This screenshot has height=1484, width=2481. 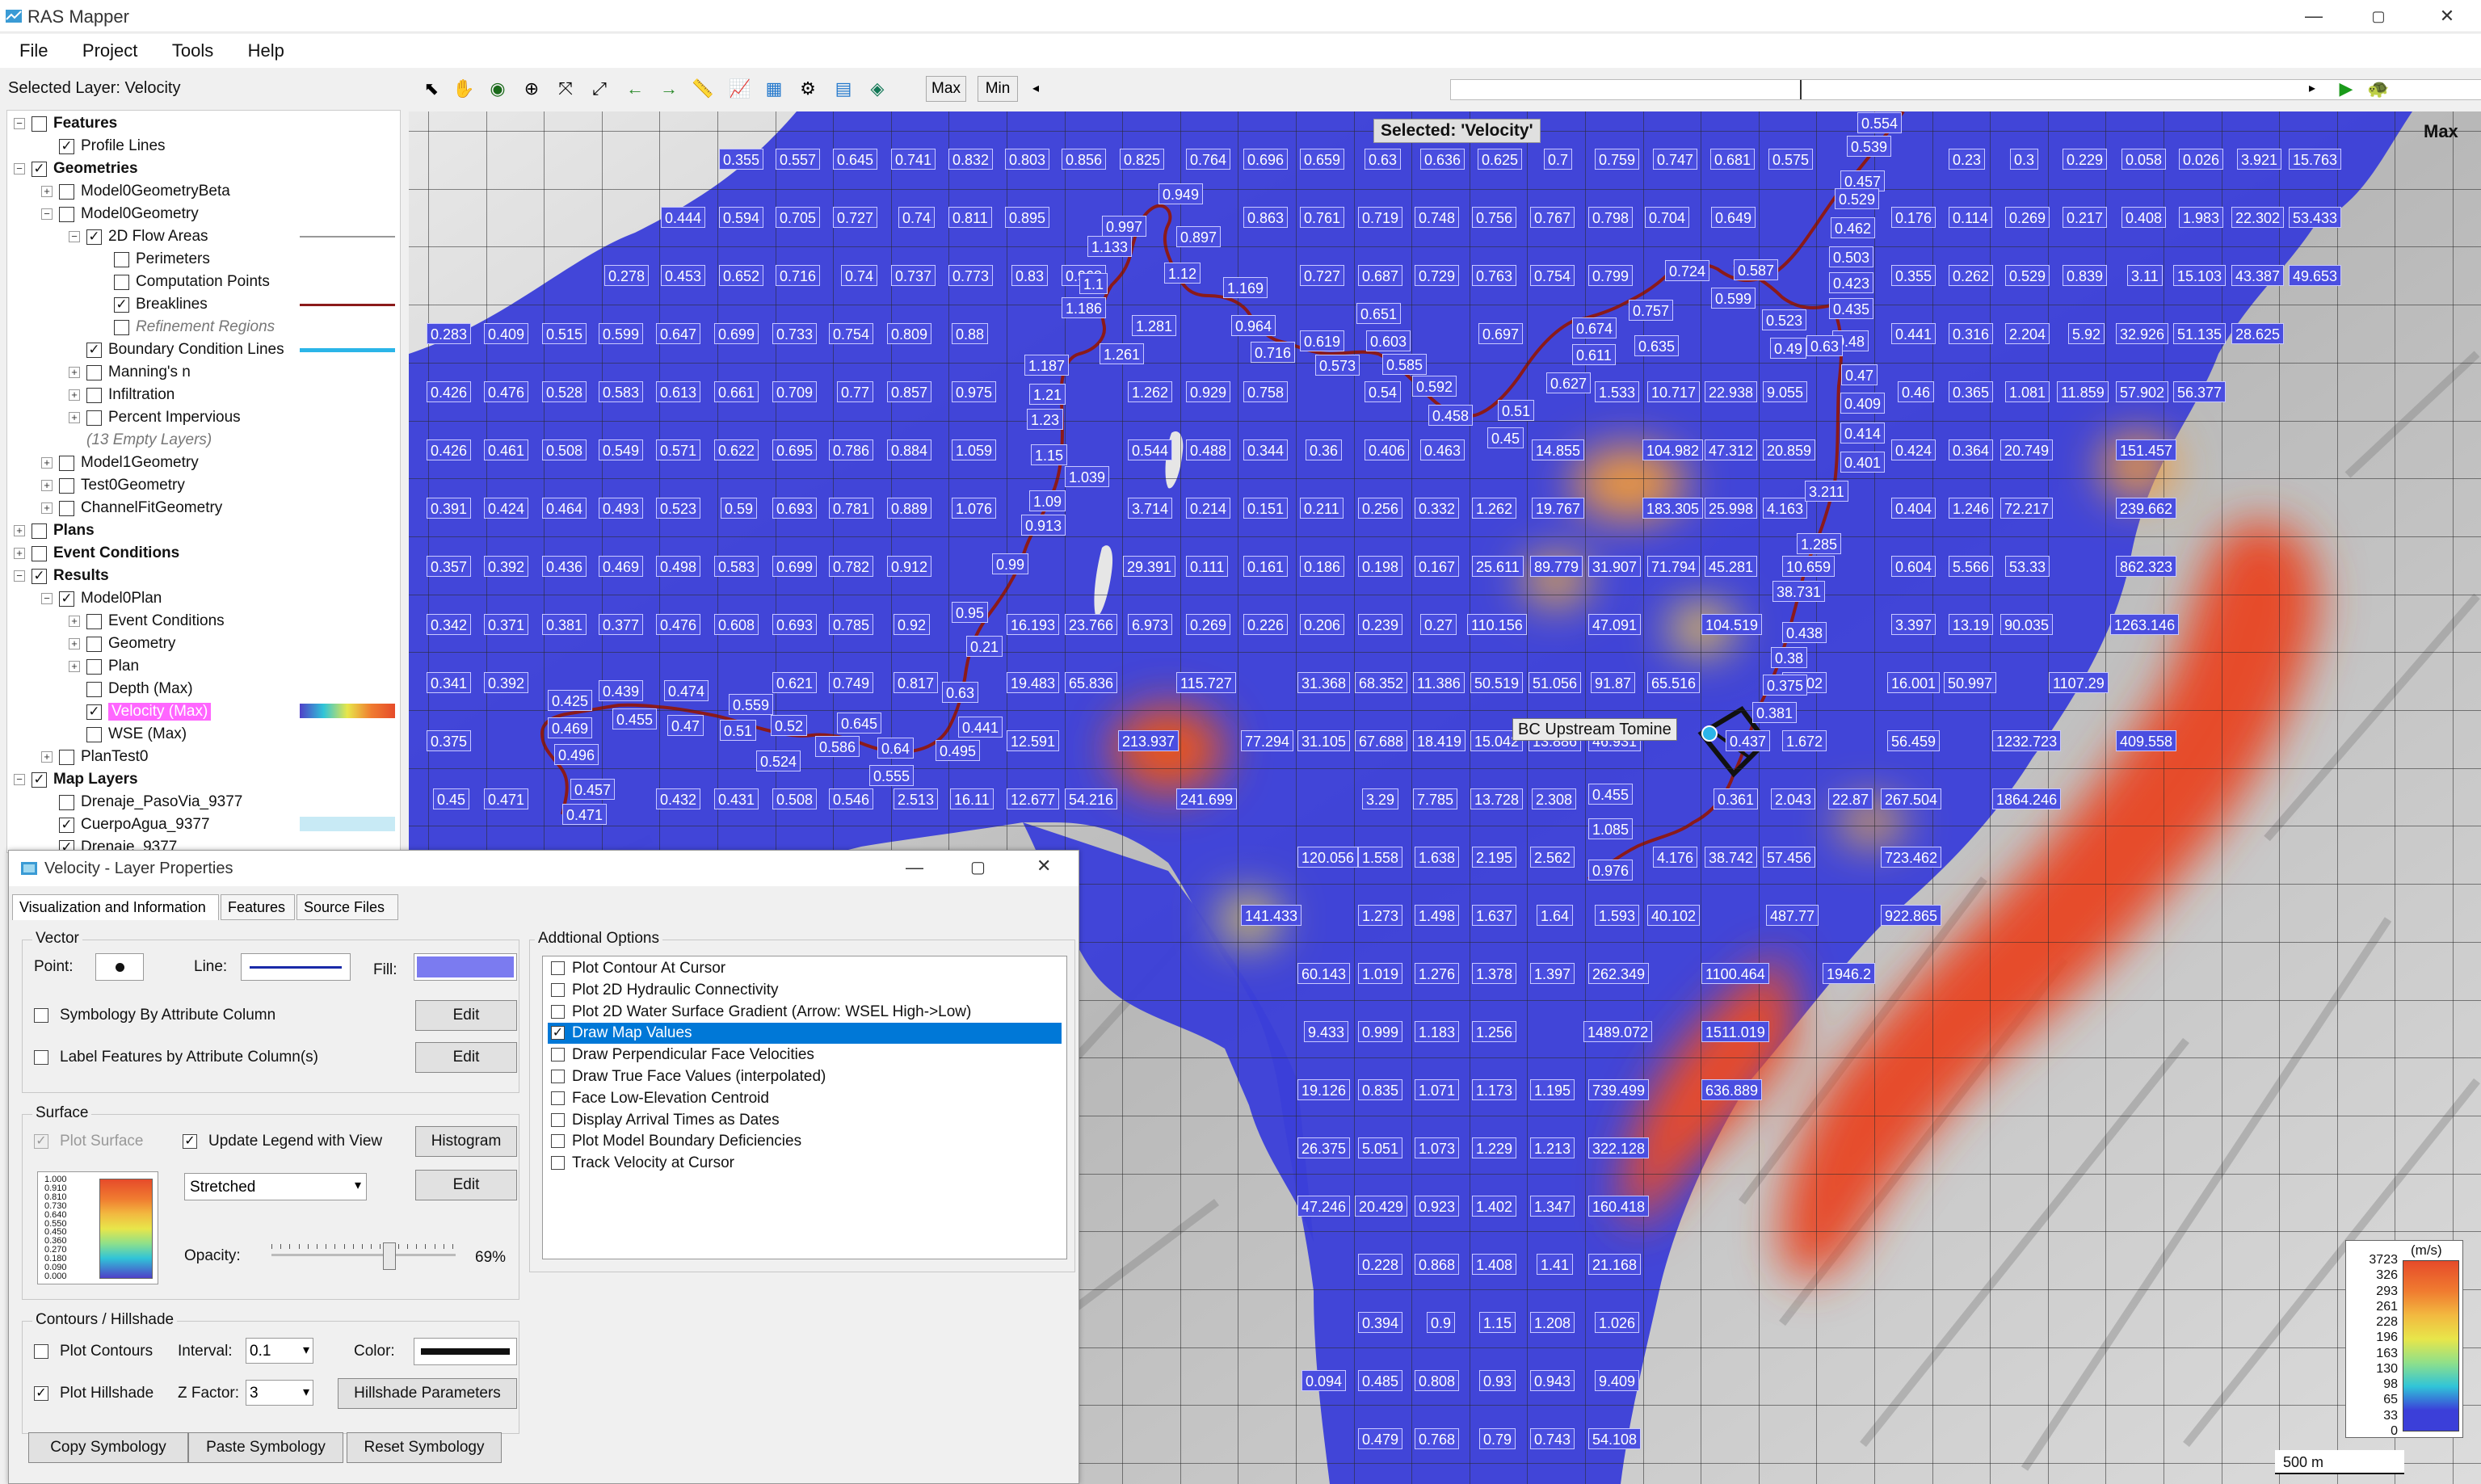 I want to click on line-style-swatch, so click(x=296, y=967).